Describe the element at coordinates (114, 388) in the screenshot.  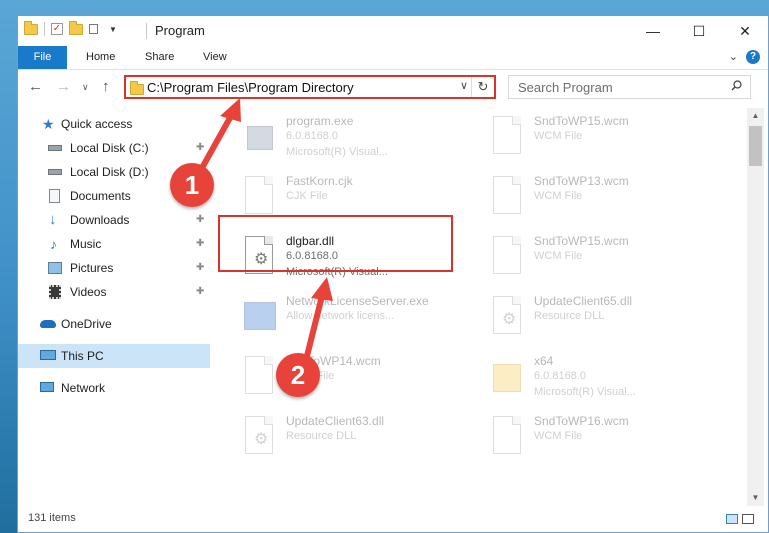
I see `sidebar-item-network: Network` at that location.